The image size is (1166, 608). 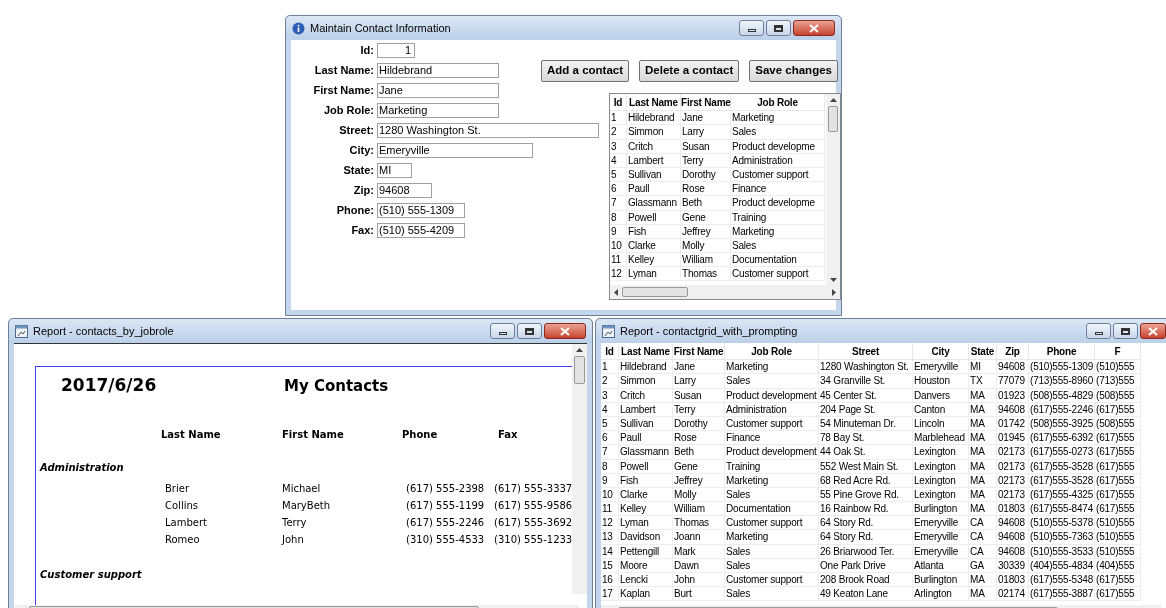 I want to click on table-cell: (617)555-3528, so click(x=1062, y=480).